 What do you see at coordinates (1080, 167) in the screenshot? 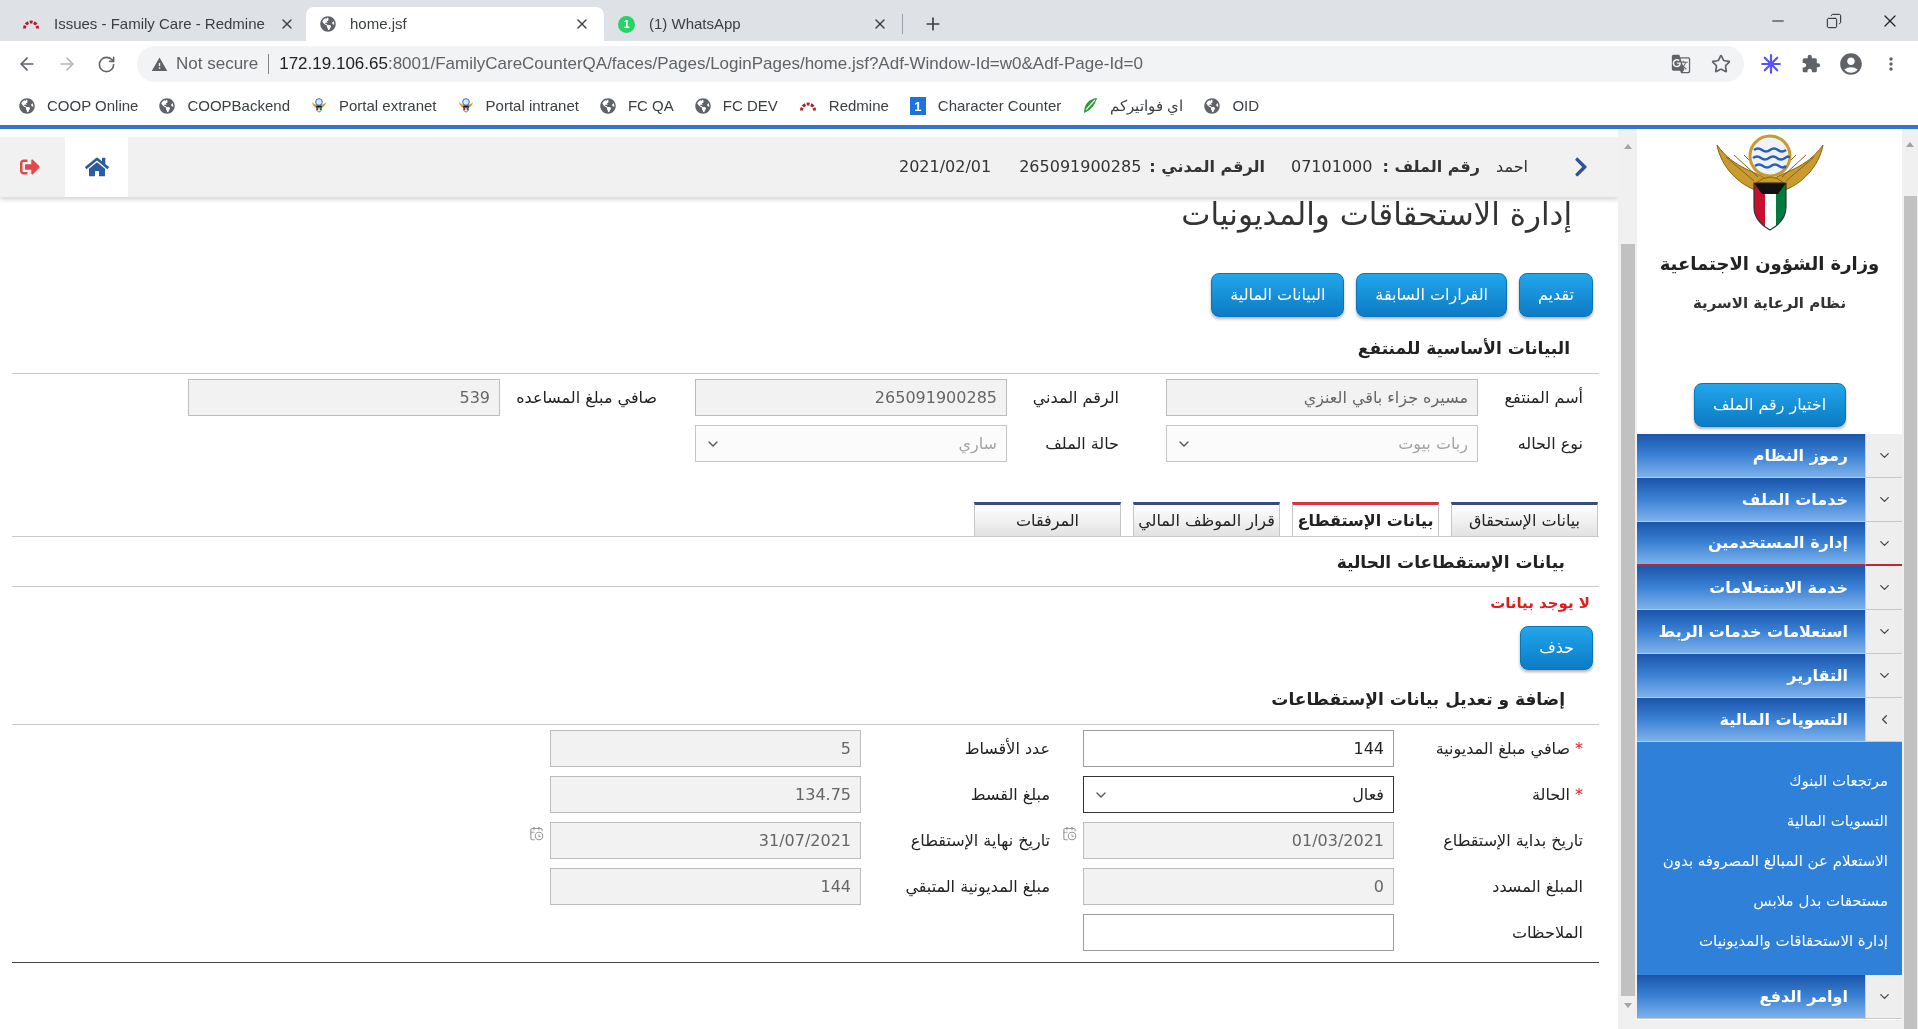
I see `civil-id: 265091900285` at bounding box center [1080, 167].